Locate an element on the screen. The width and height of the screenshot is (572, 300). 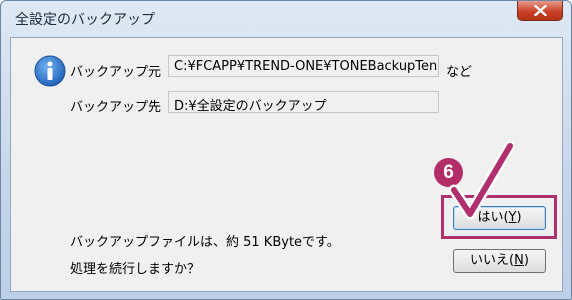
checkmark-icon is located at coordinates (481, 181).